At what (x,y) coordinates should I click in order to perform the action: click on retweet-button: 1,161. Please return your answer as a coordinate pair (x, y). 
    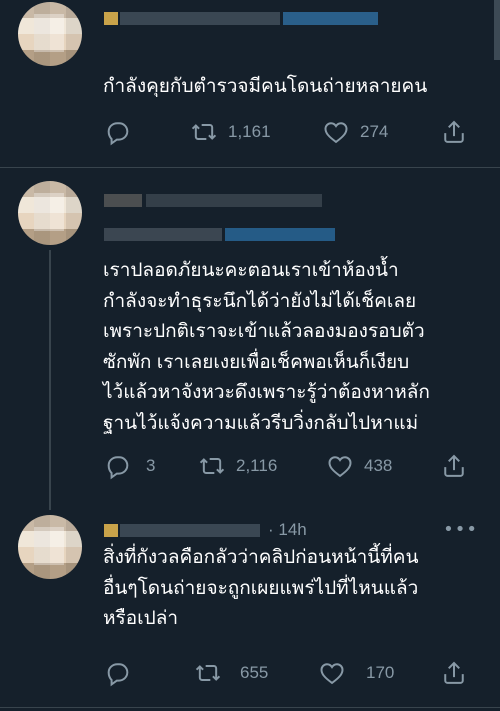
    Looking at the image, I should click on (230, 132).